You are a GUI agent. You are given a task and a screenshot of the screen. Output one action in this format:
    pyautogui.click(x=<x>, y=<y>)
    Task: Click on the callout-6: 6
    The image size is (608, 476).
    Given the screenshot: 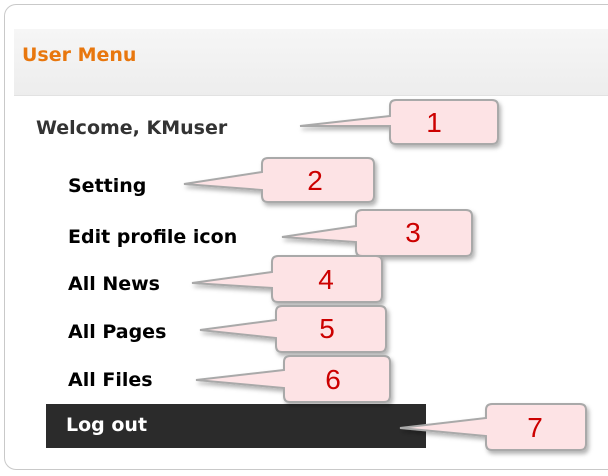 What is the action you would take?
    pyautogui.click(x=293, y=379)
    